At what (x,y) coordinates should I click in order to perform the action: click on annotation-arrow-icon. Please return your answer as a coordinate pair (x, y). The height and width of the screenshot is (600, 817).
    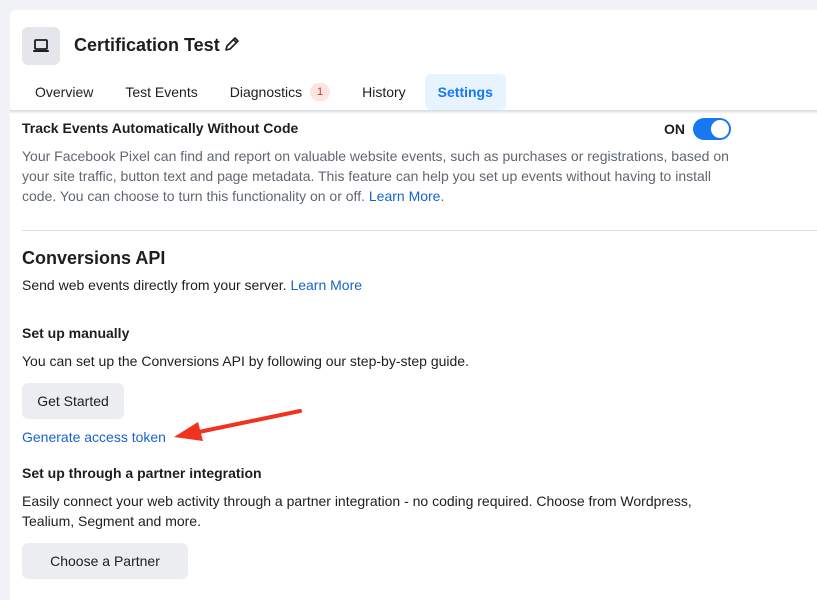
    Looking at the image, I should click on (238, 425).